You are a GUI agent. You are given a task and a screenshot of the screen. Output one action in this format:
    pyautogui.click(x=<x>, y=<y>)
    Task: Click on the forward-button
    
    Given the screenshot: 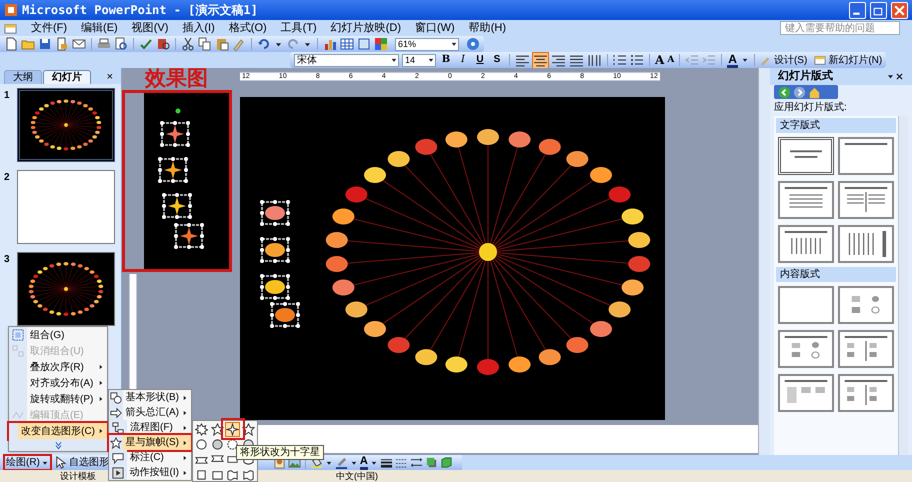 What is the action you would take?
    pyautogui.click(x=799, y=92)
    